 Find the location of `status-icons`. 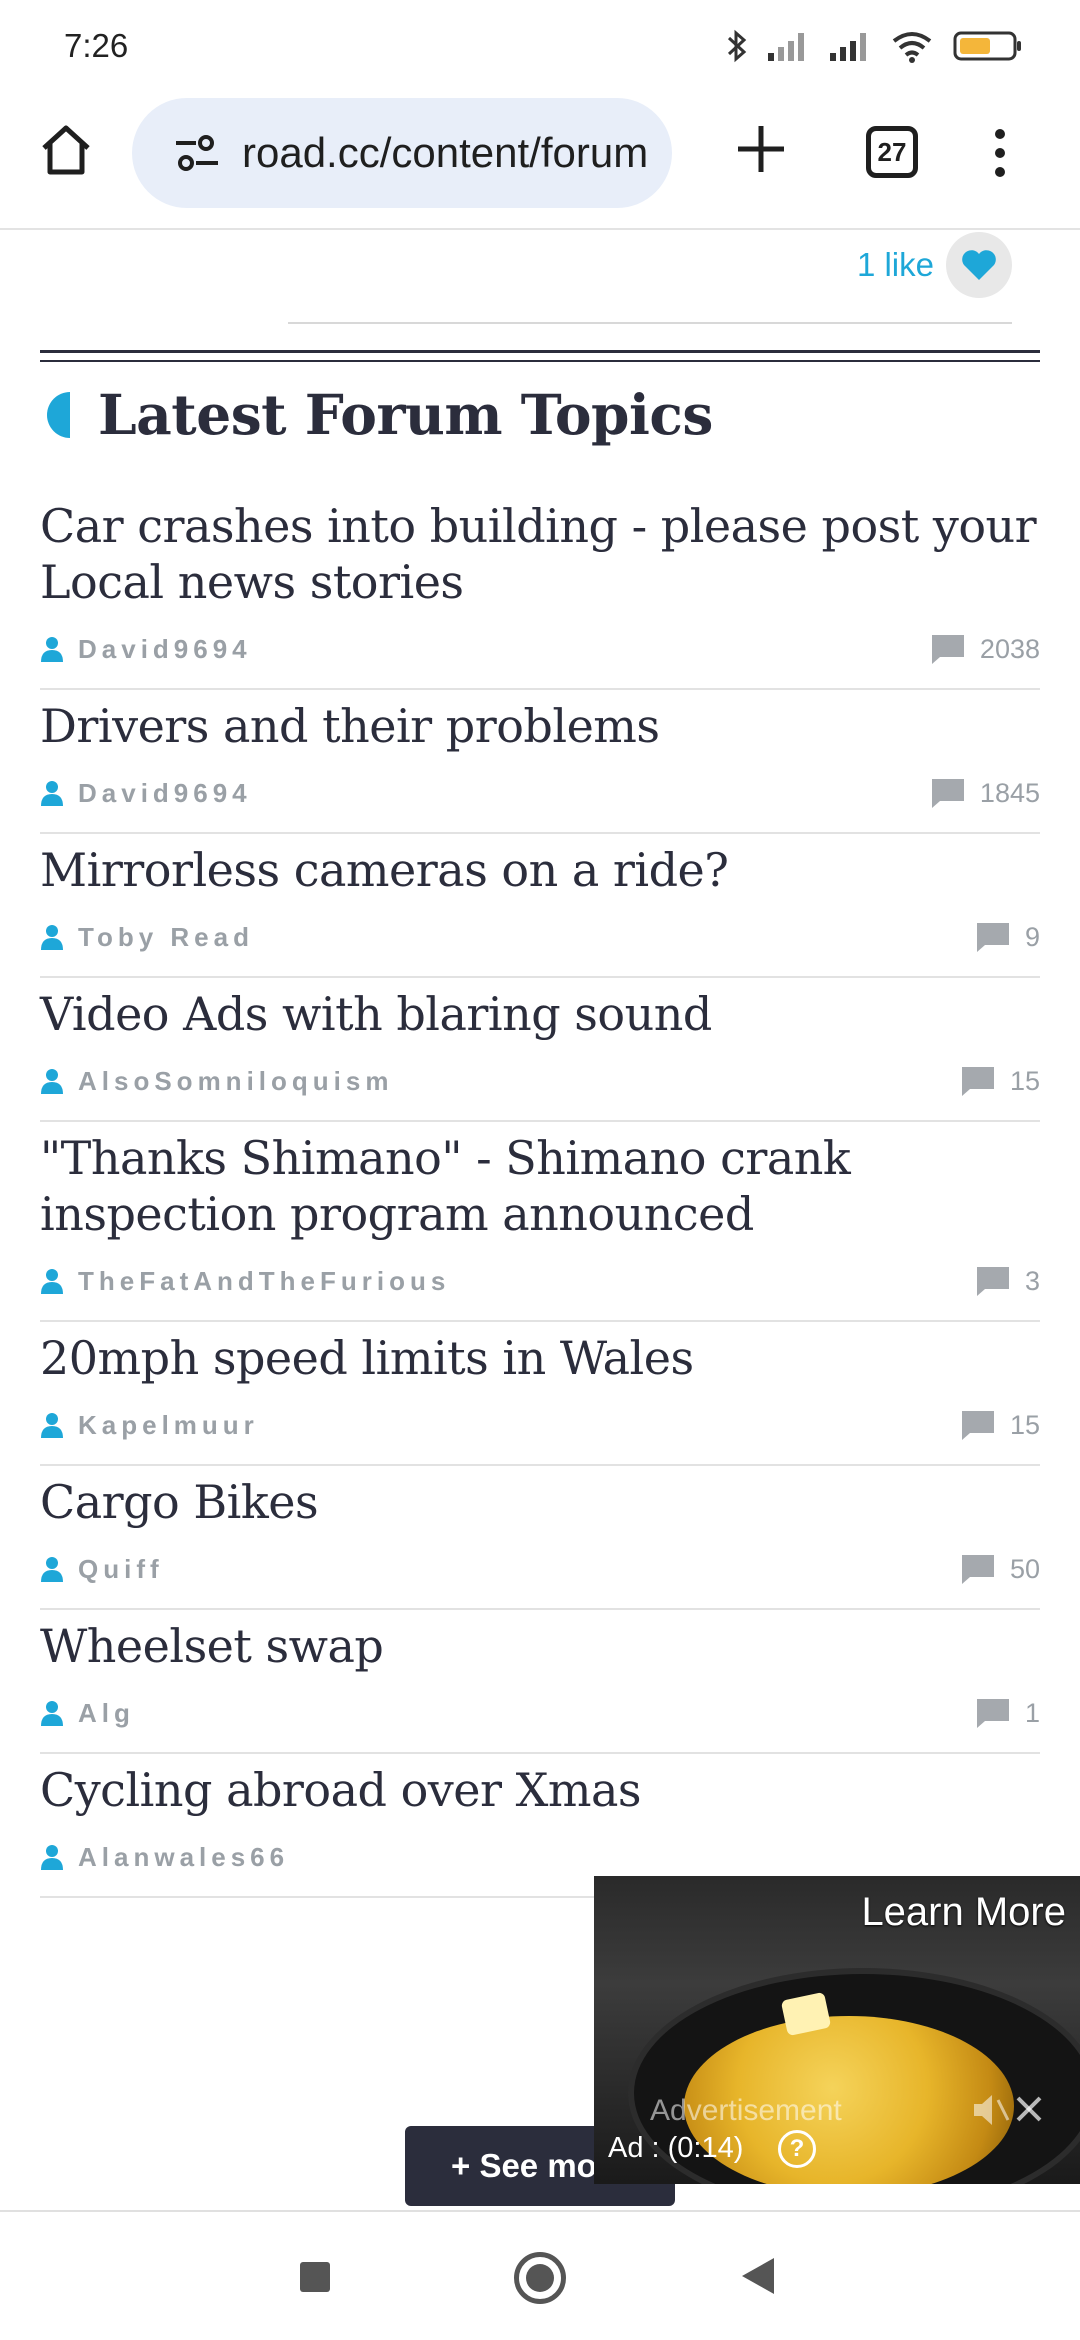

status-icons is located at coordinates (875, 46).